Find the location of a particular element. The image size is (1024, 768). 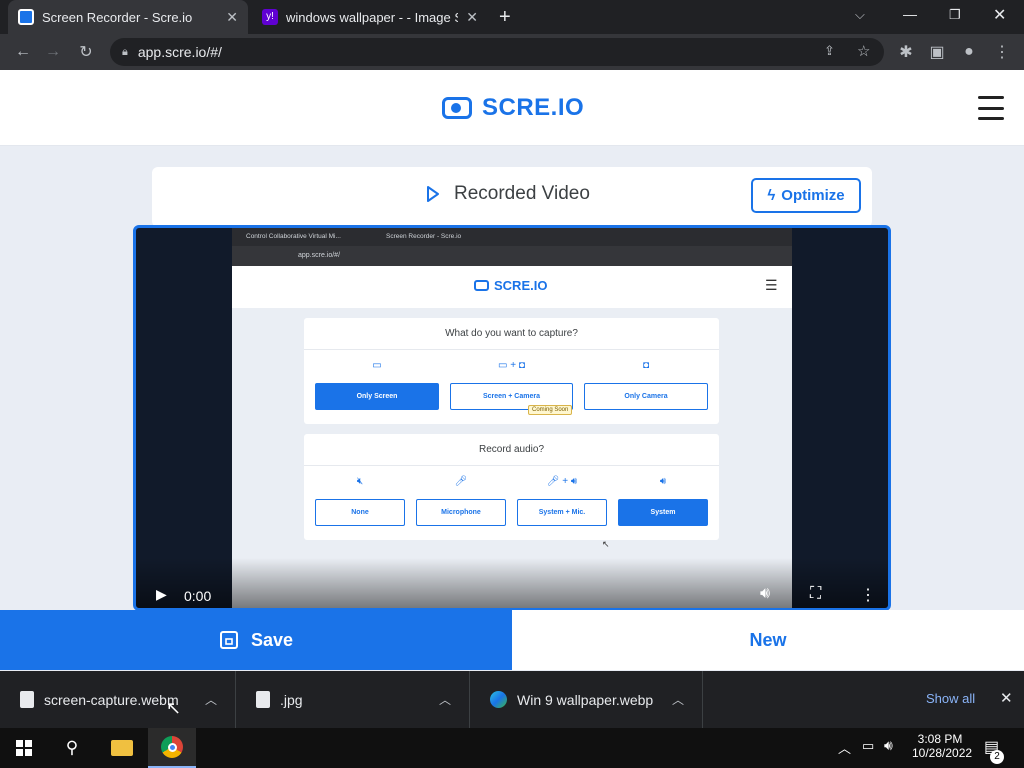

download-filename: screen-capture.webm is located at coordinates (111, 699).